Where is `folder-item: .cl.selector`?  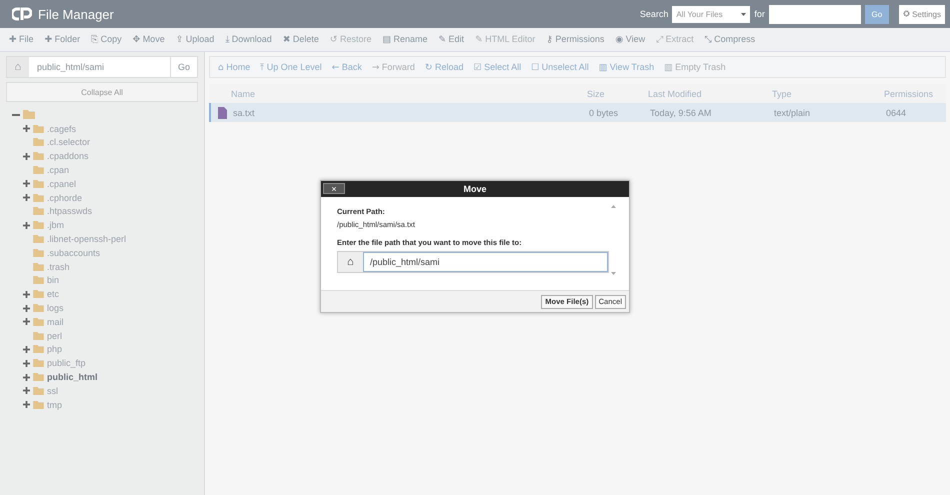 folder-item: .cl.selector is located at coordinates (68, 142).